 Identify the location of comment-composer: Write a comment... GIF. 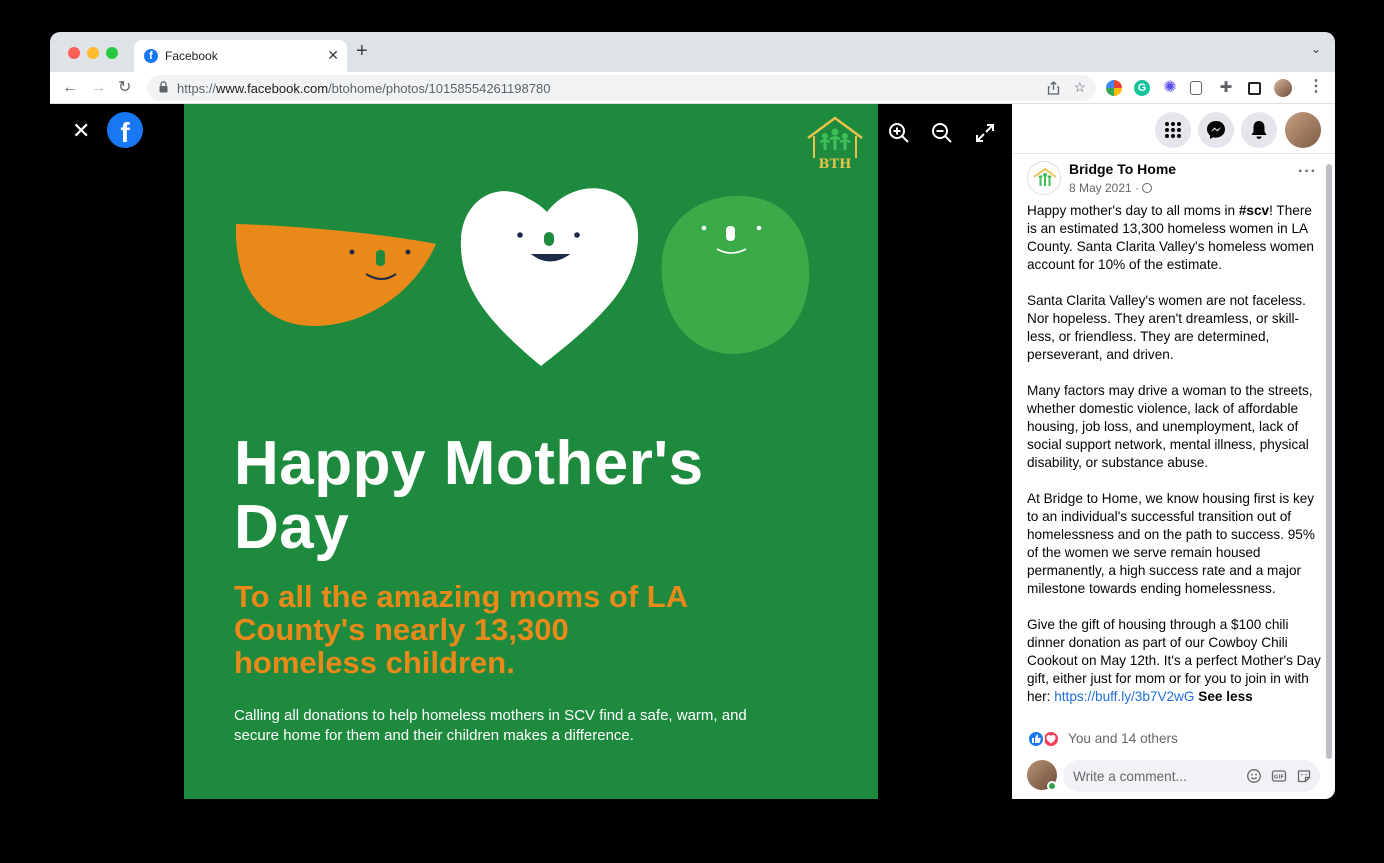
(1173, 776).